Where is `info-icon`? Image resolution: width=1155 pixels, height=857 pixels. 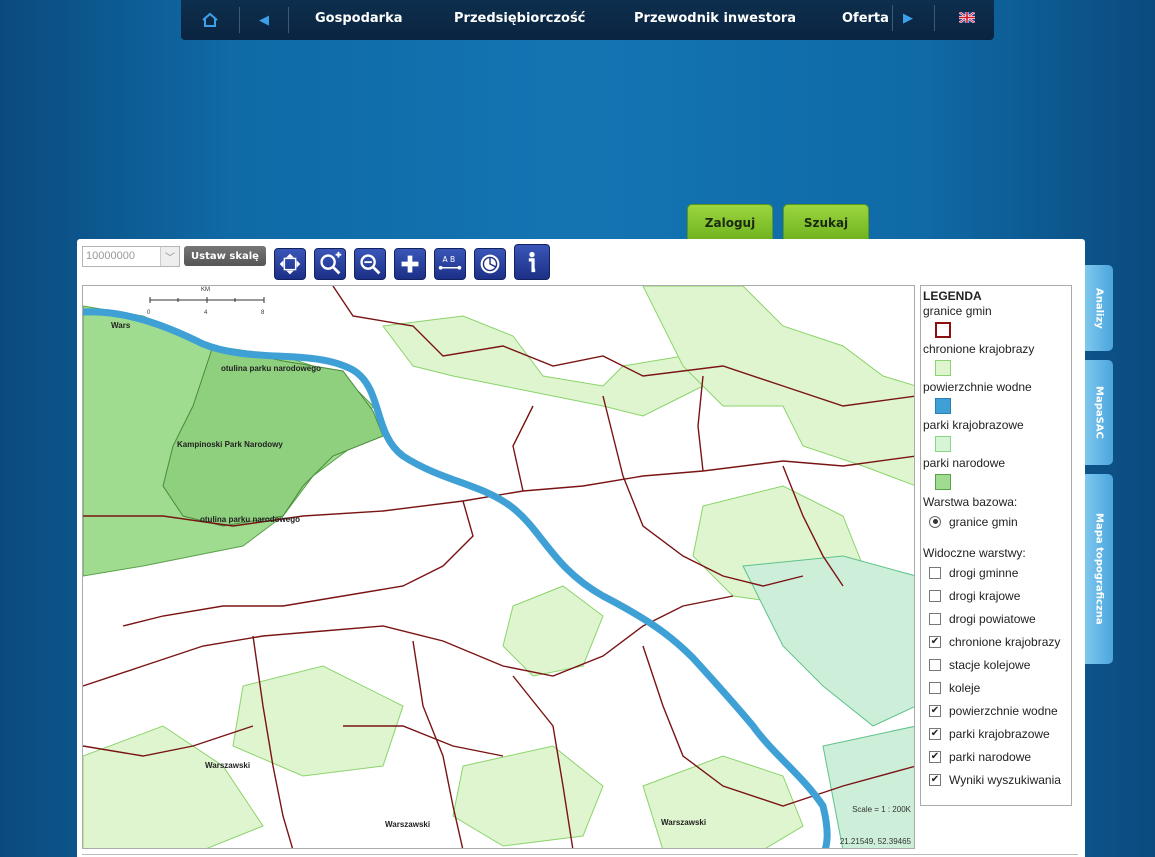 info-icon is located at coordinates (532, 262).